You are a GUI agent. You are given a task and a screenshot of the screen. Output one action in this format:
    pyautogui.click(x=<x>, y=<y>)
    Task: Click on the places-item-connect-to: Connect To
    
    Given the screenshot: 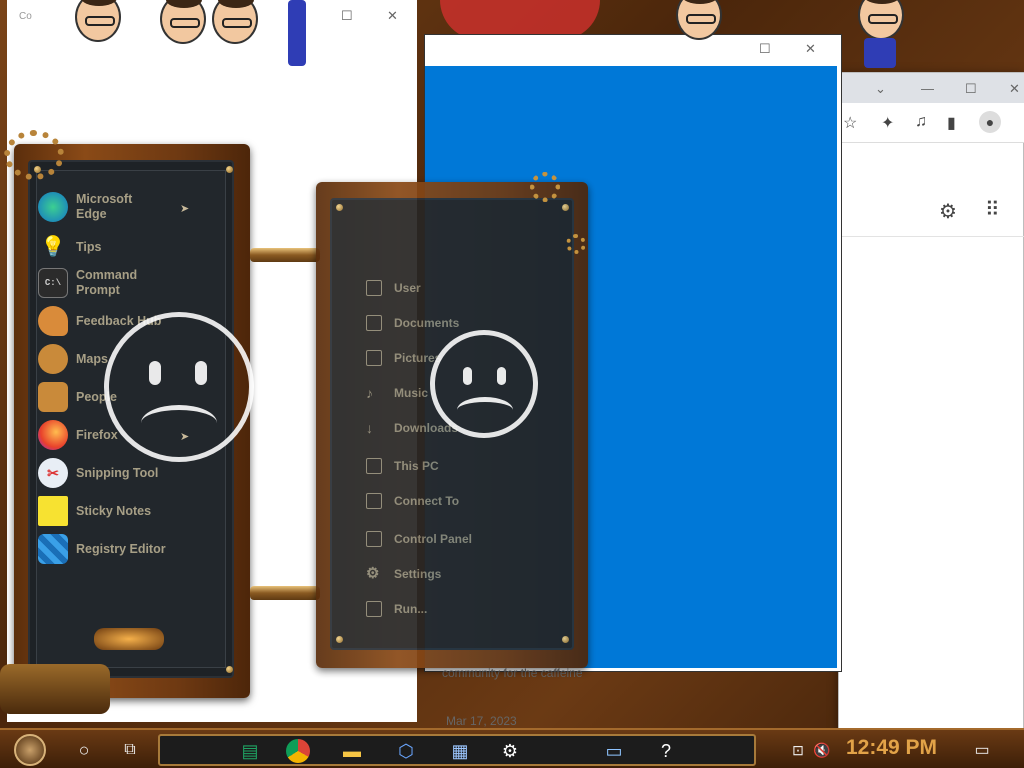 What is the action you would take?
    pyautogui.click(x=412, y=501)
    